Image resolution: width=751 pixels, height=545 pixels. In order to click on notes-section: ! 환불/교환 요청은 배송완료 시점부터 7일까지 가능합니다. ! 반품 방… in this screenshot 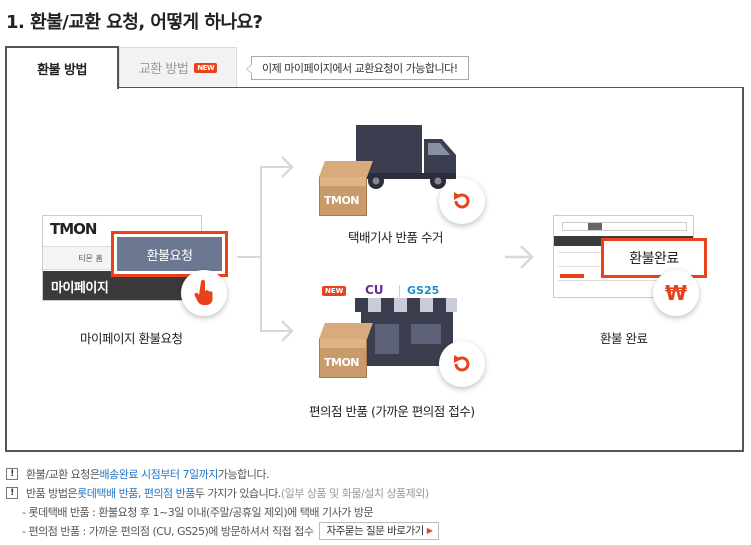, I will do `click(223, 502)`.